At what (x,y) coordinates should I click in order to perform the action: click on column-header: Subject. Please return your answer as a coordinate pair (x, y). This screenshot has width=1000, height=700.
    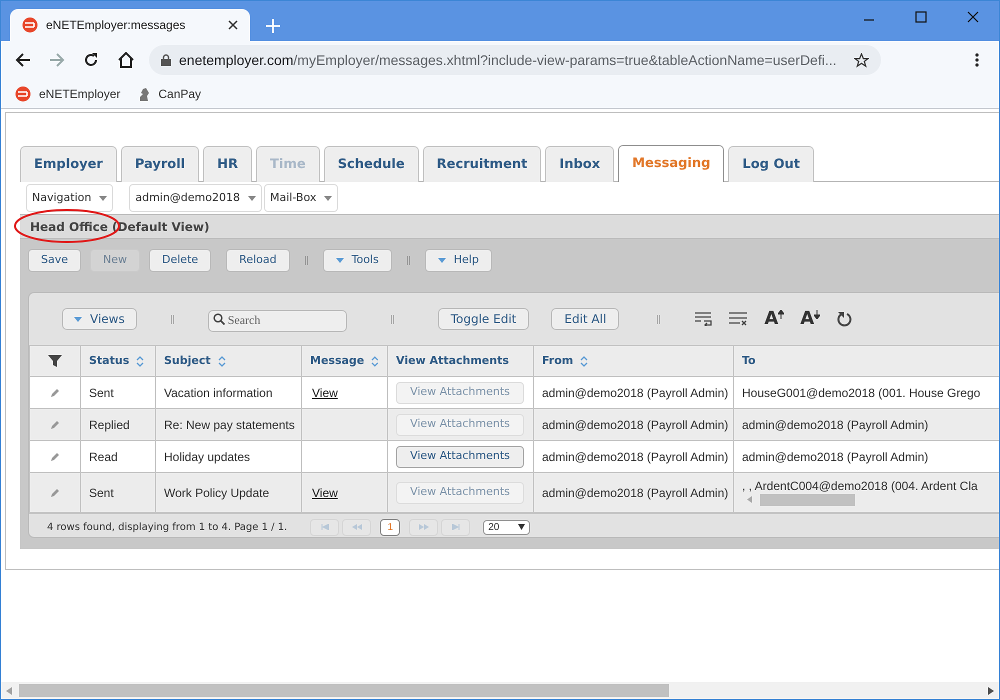
    Looking at the image, I should click on (229, 361).